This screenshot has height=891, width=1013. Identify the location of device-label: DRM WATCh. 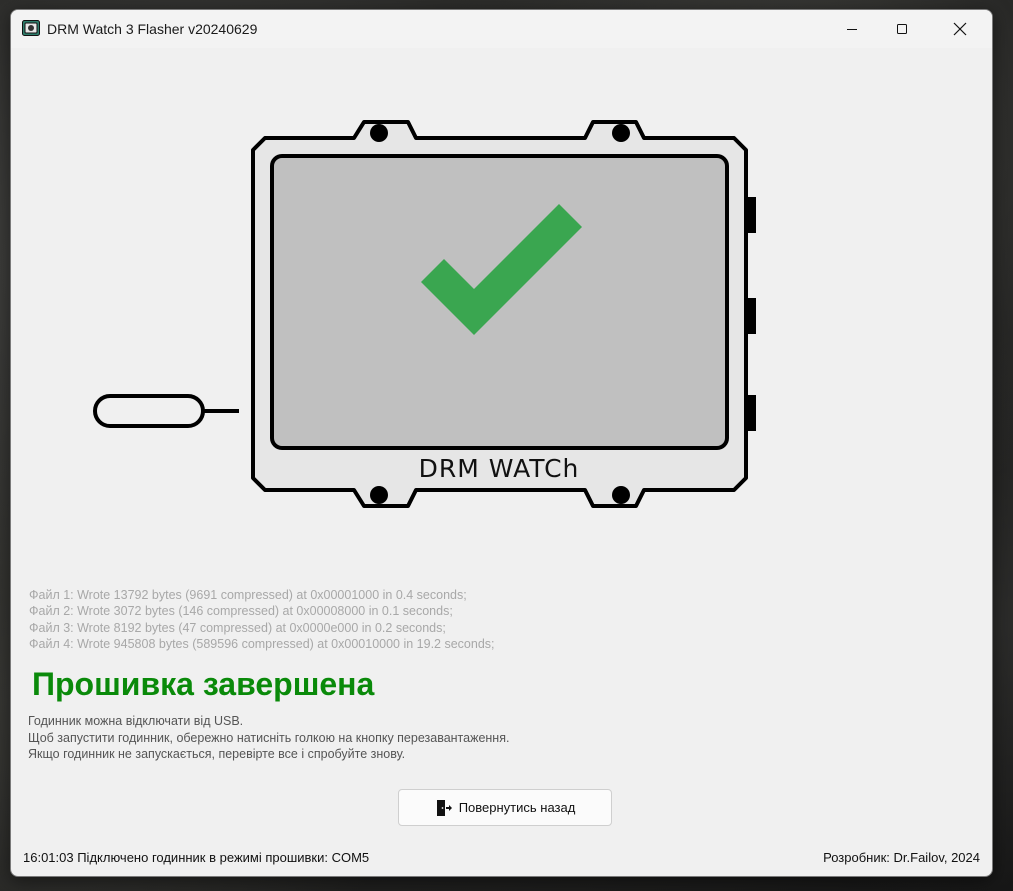
(499, 468).